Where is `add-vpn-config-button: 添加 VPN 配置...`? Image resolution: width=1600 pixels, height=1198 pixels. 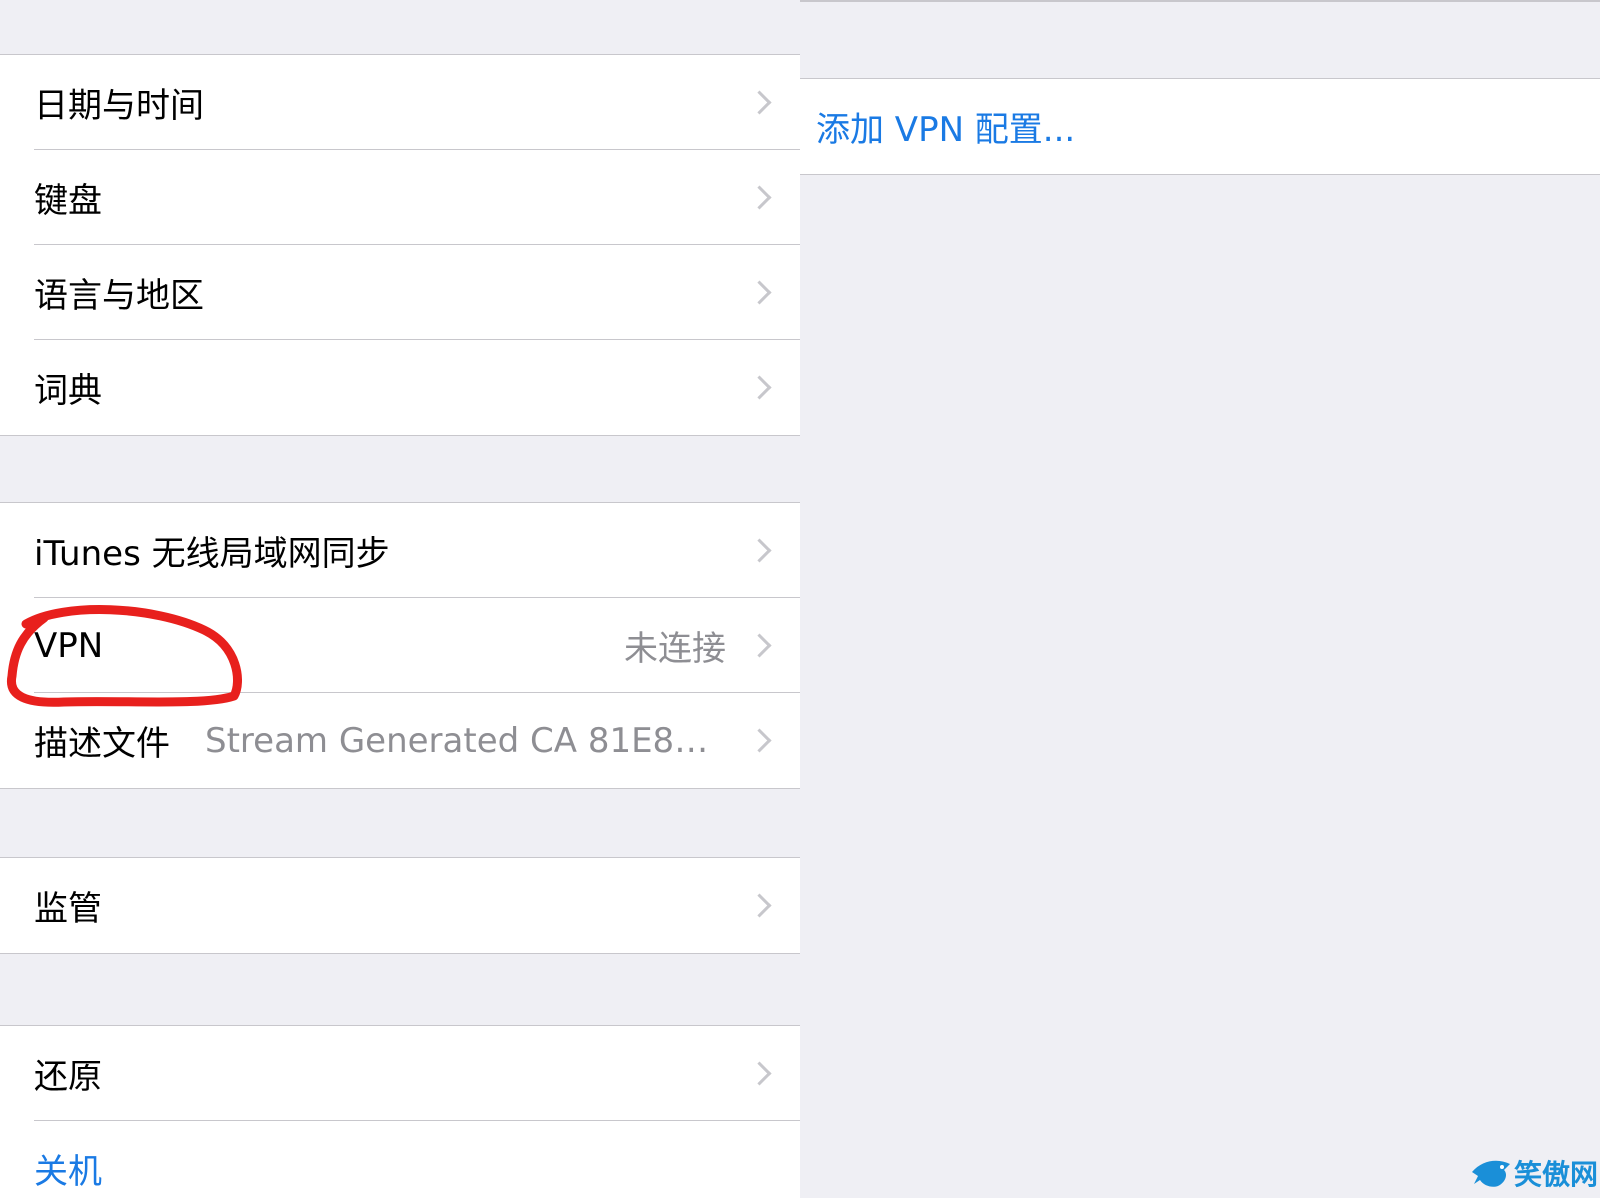
add-vpn-config-button: 添加 VPN 配置... is located at coordinates (946, 130).